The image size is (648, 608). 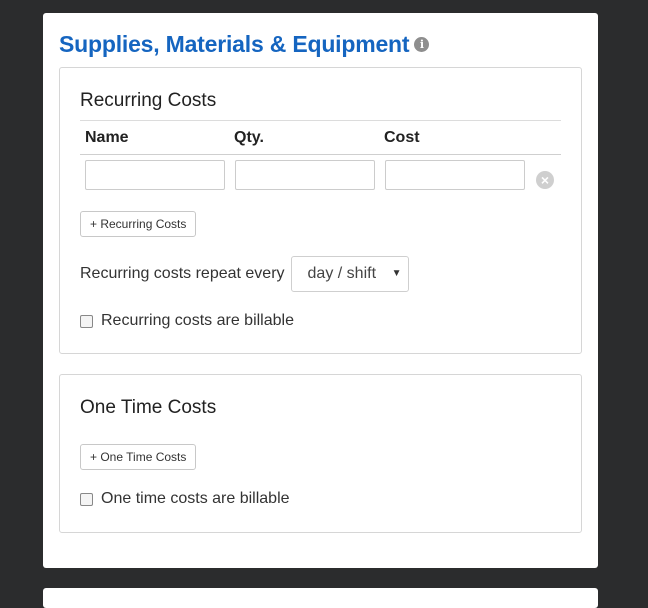 I want to click on one-time-billable-label: One time costs are billable, so click(x=195, y=498).